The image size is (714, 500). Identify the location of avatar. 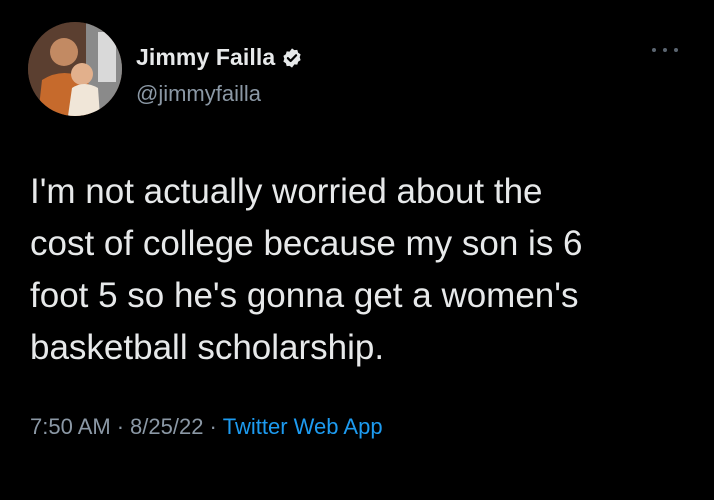
(75, 69).